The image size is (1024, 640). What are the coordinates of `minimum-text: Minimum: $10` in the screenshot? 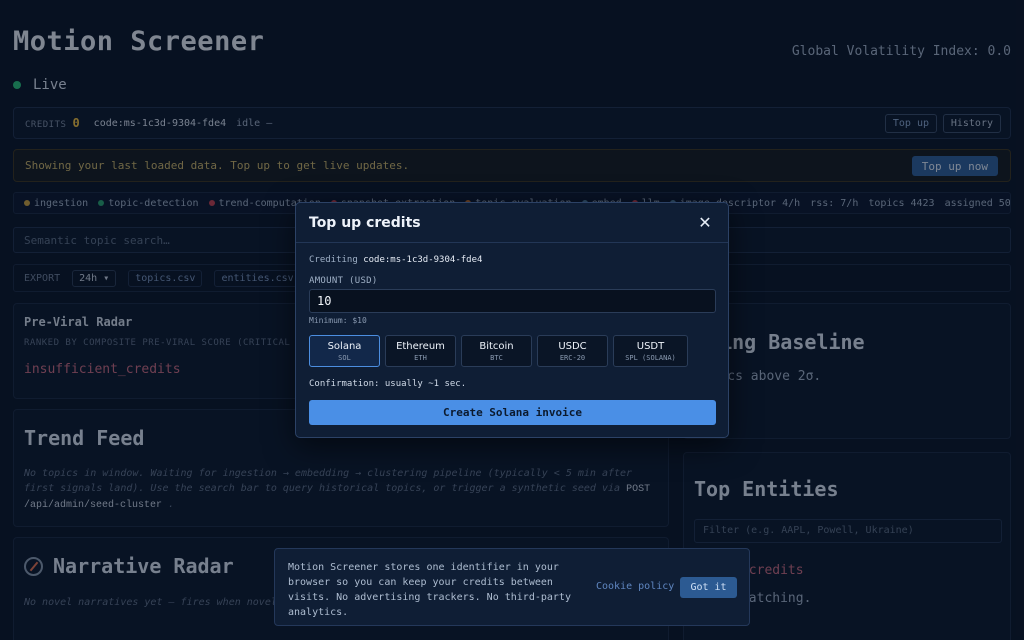 It's located at (338, 320).